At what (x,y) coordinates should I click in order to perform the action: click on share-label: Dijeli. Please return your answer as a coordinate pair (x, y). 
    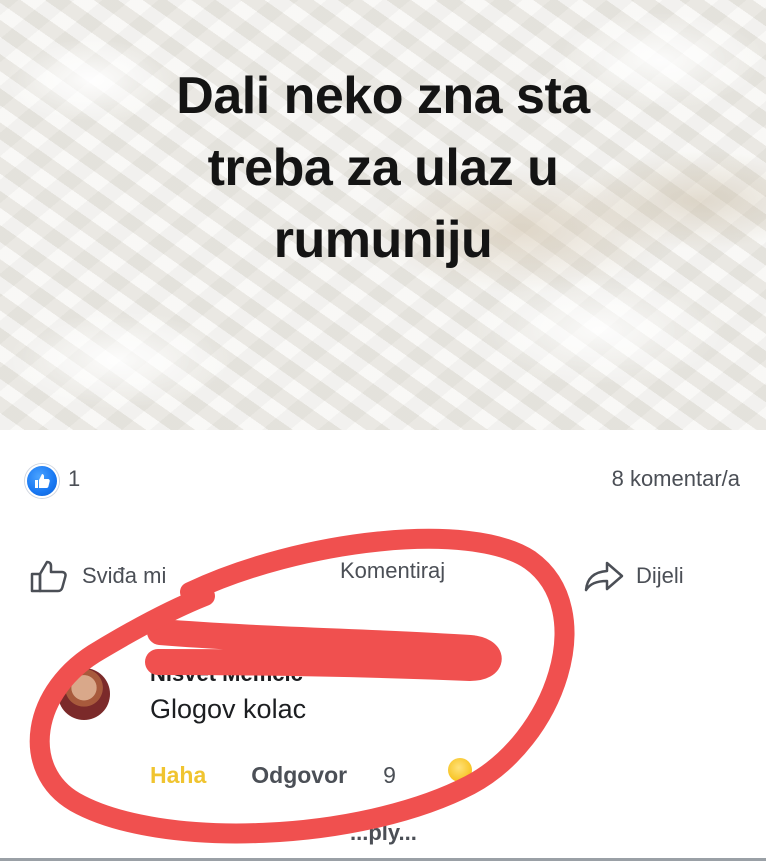
    Looking at the image, I should click on (660, 575).